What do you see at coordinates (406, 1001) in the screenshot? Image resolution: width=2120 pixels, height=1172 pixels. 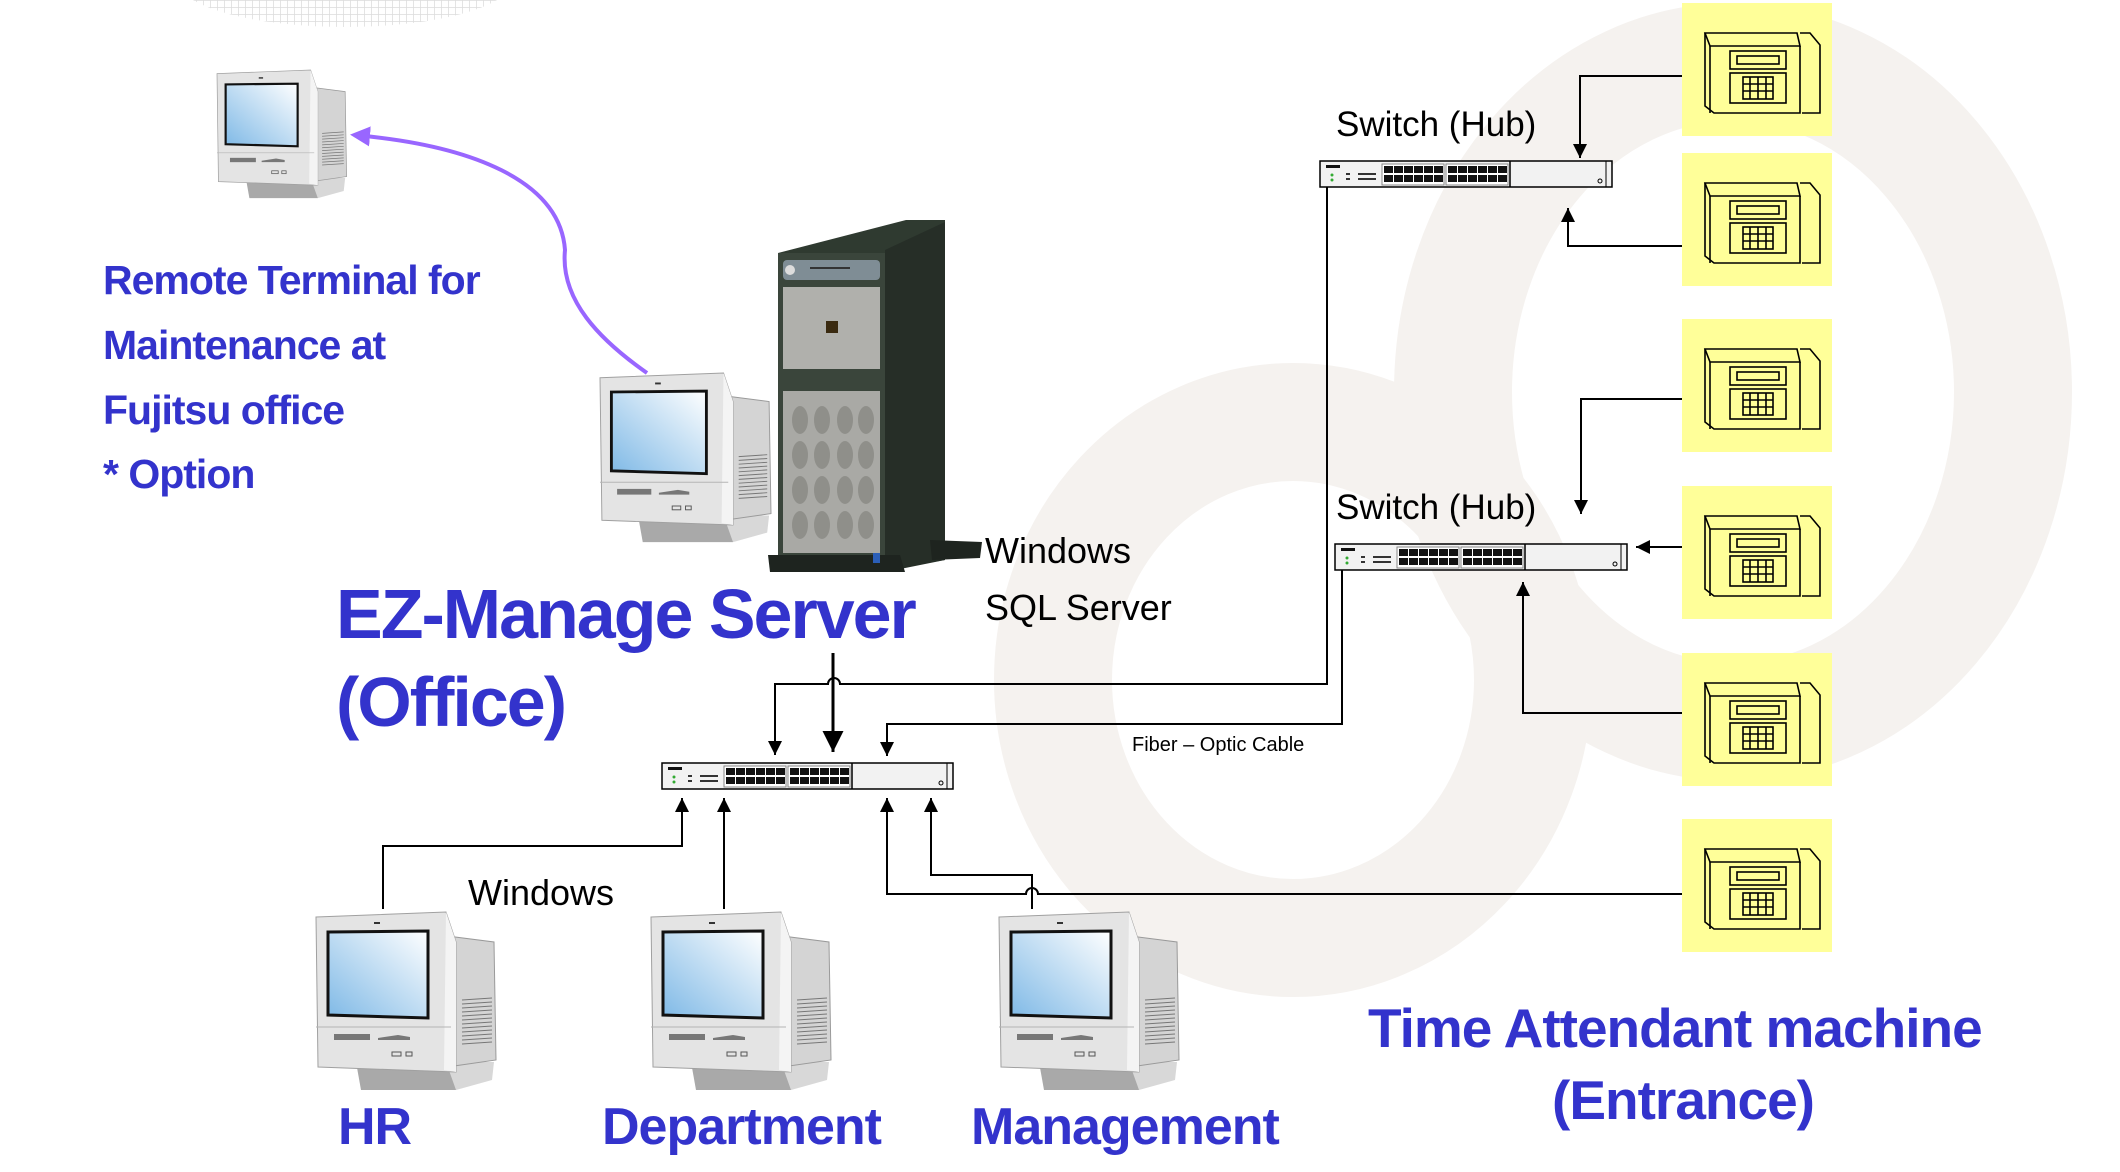 I see `hr-computer-icon` at bounding box center [406, 1001].